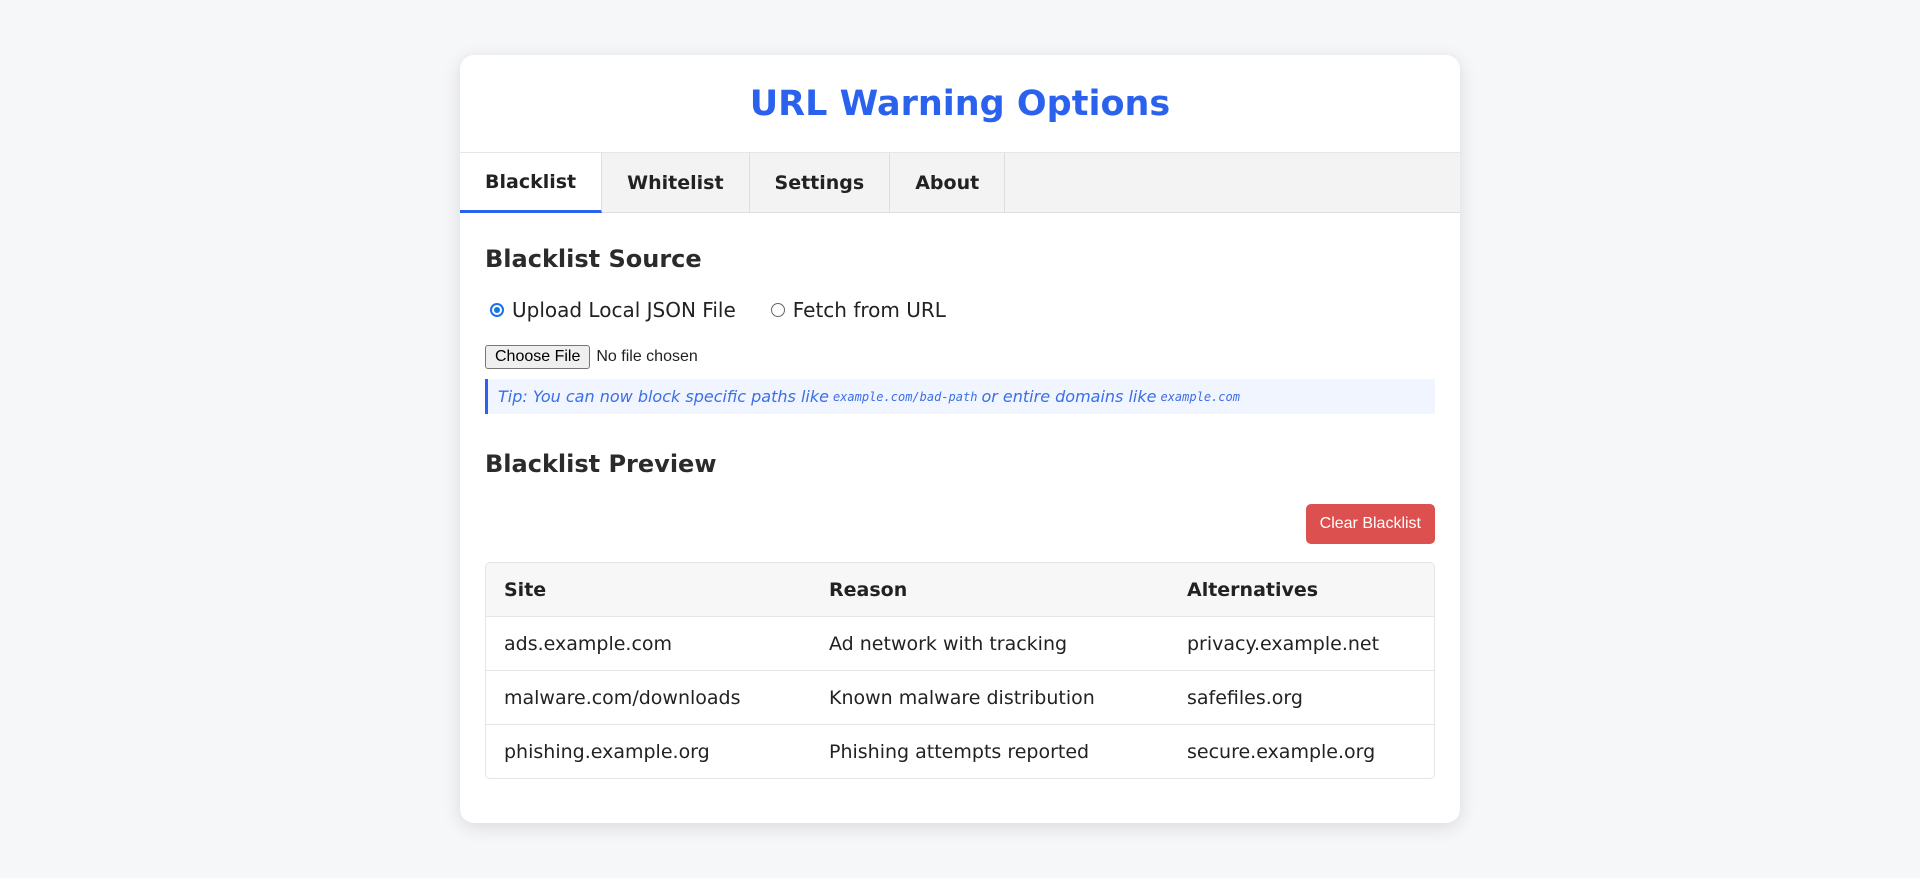  What do you see at coordinates (905, 396) in the screenshot?
I see `tip-example-path: example.com/bad-path` at bounding box center [905, 396].